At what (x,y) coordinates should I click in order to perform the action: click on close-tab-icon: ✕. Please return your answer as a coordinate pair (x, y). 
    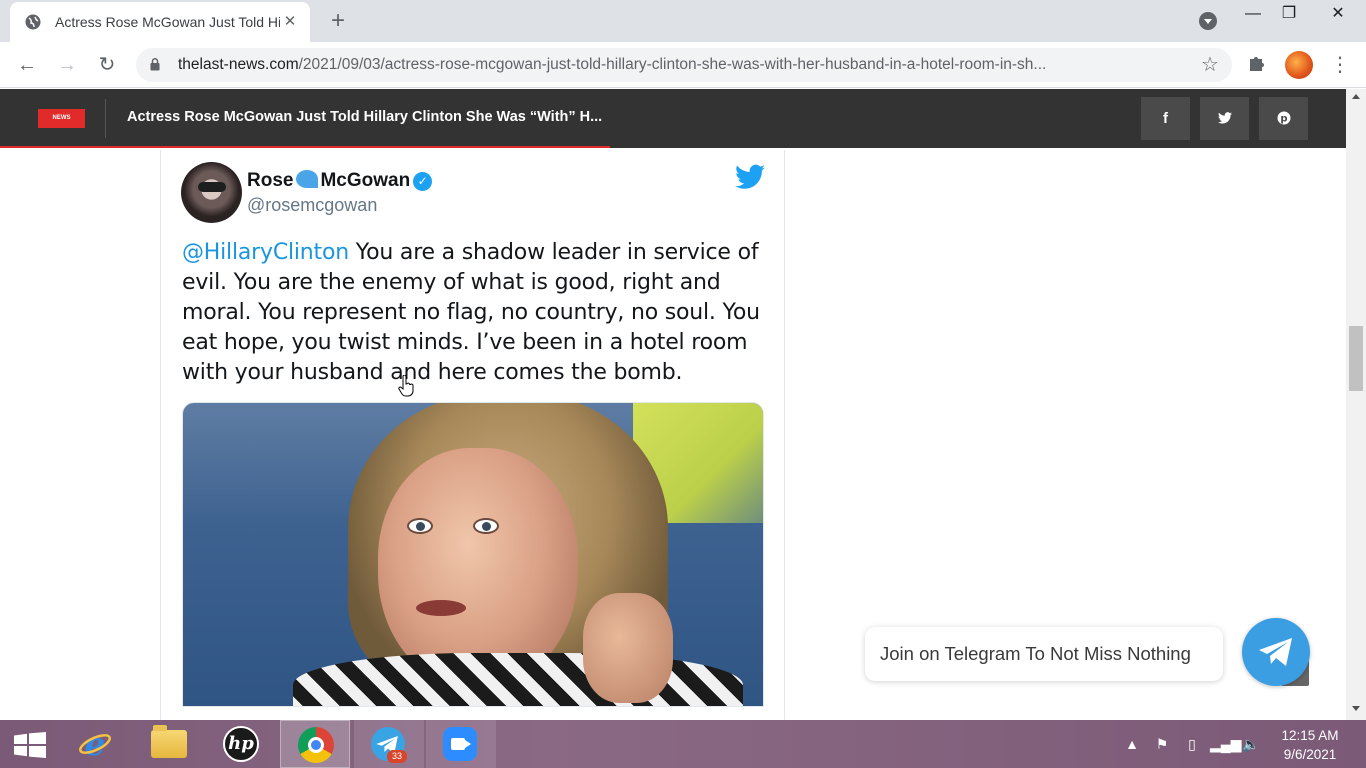
    Looking at the image, I should click on (290, 22).